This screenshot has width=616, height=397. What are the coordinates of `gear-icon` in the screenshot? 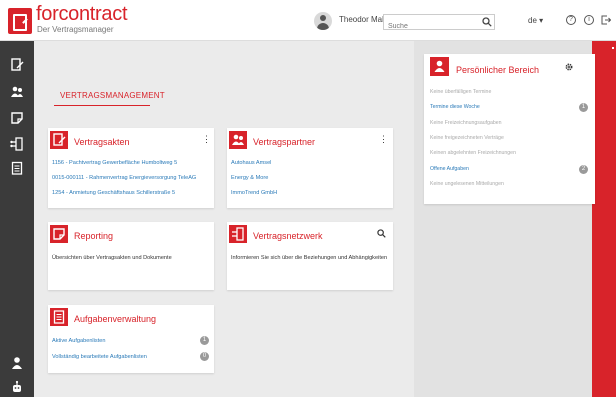 It's located at (569, 67).